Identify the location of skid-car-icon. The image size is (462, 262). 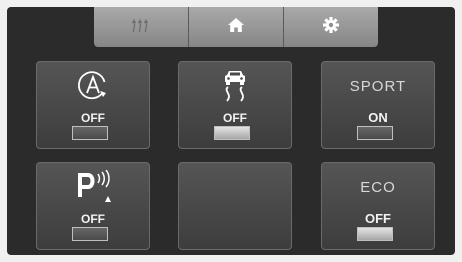
(235, 88).